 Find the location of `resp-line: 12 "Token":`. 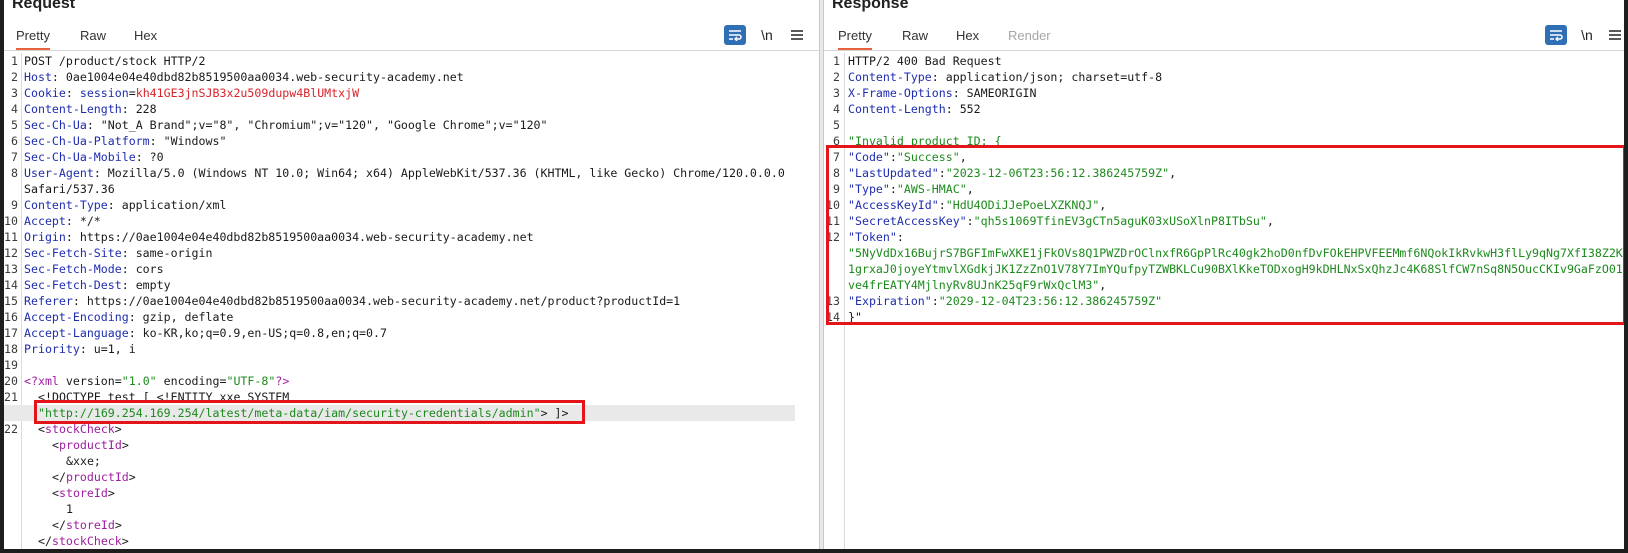

resp-line: 12 "Token": is located at coordinates (865, 237).